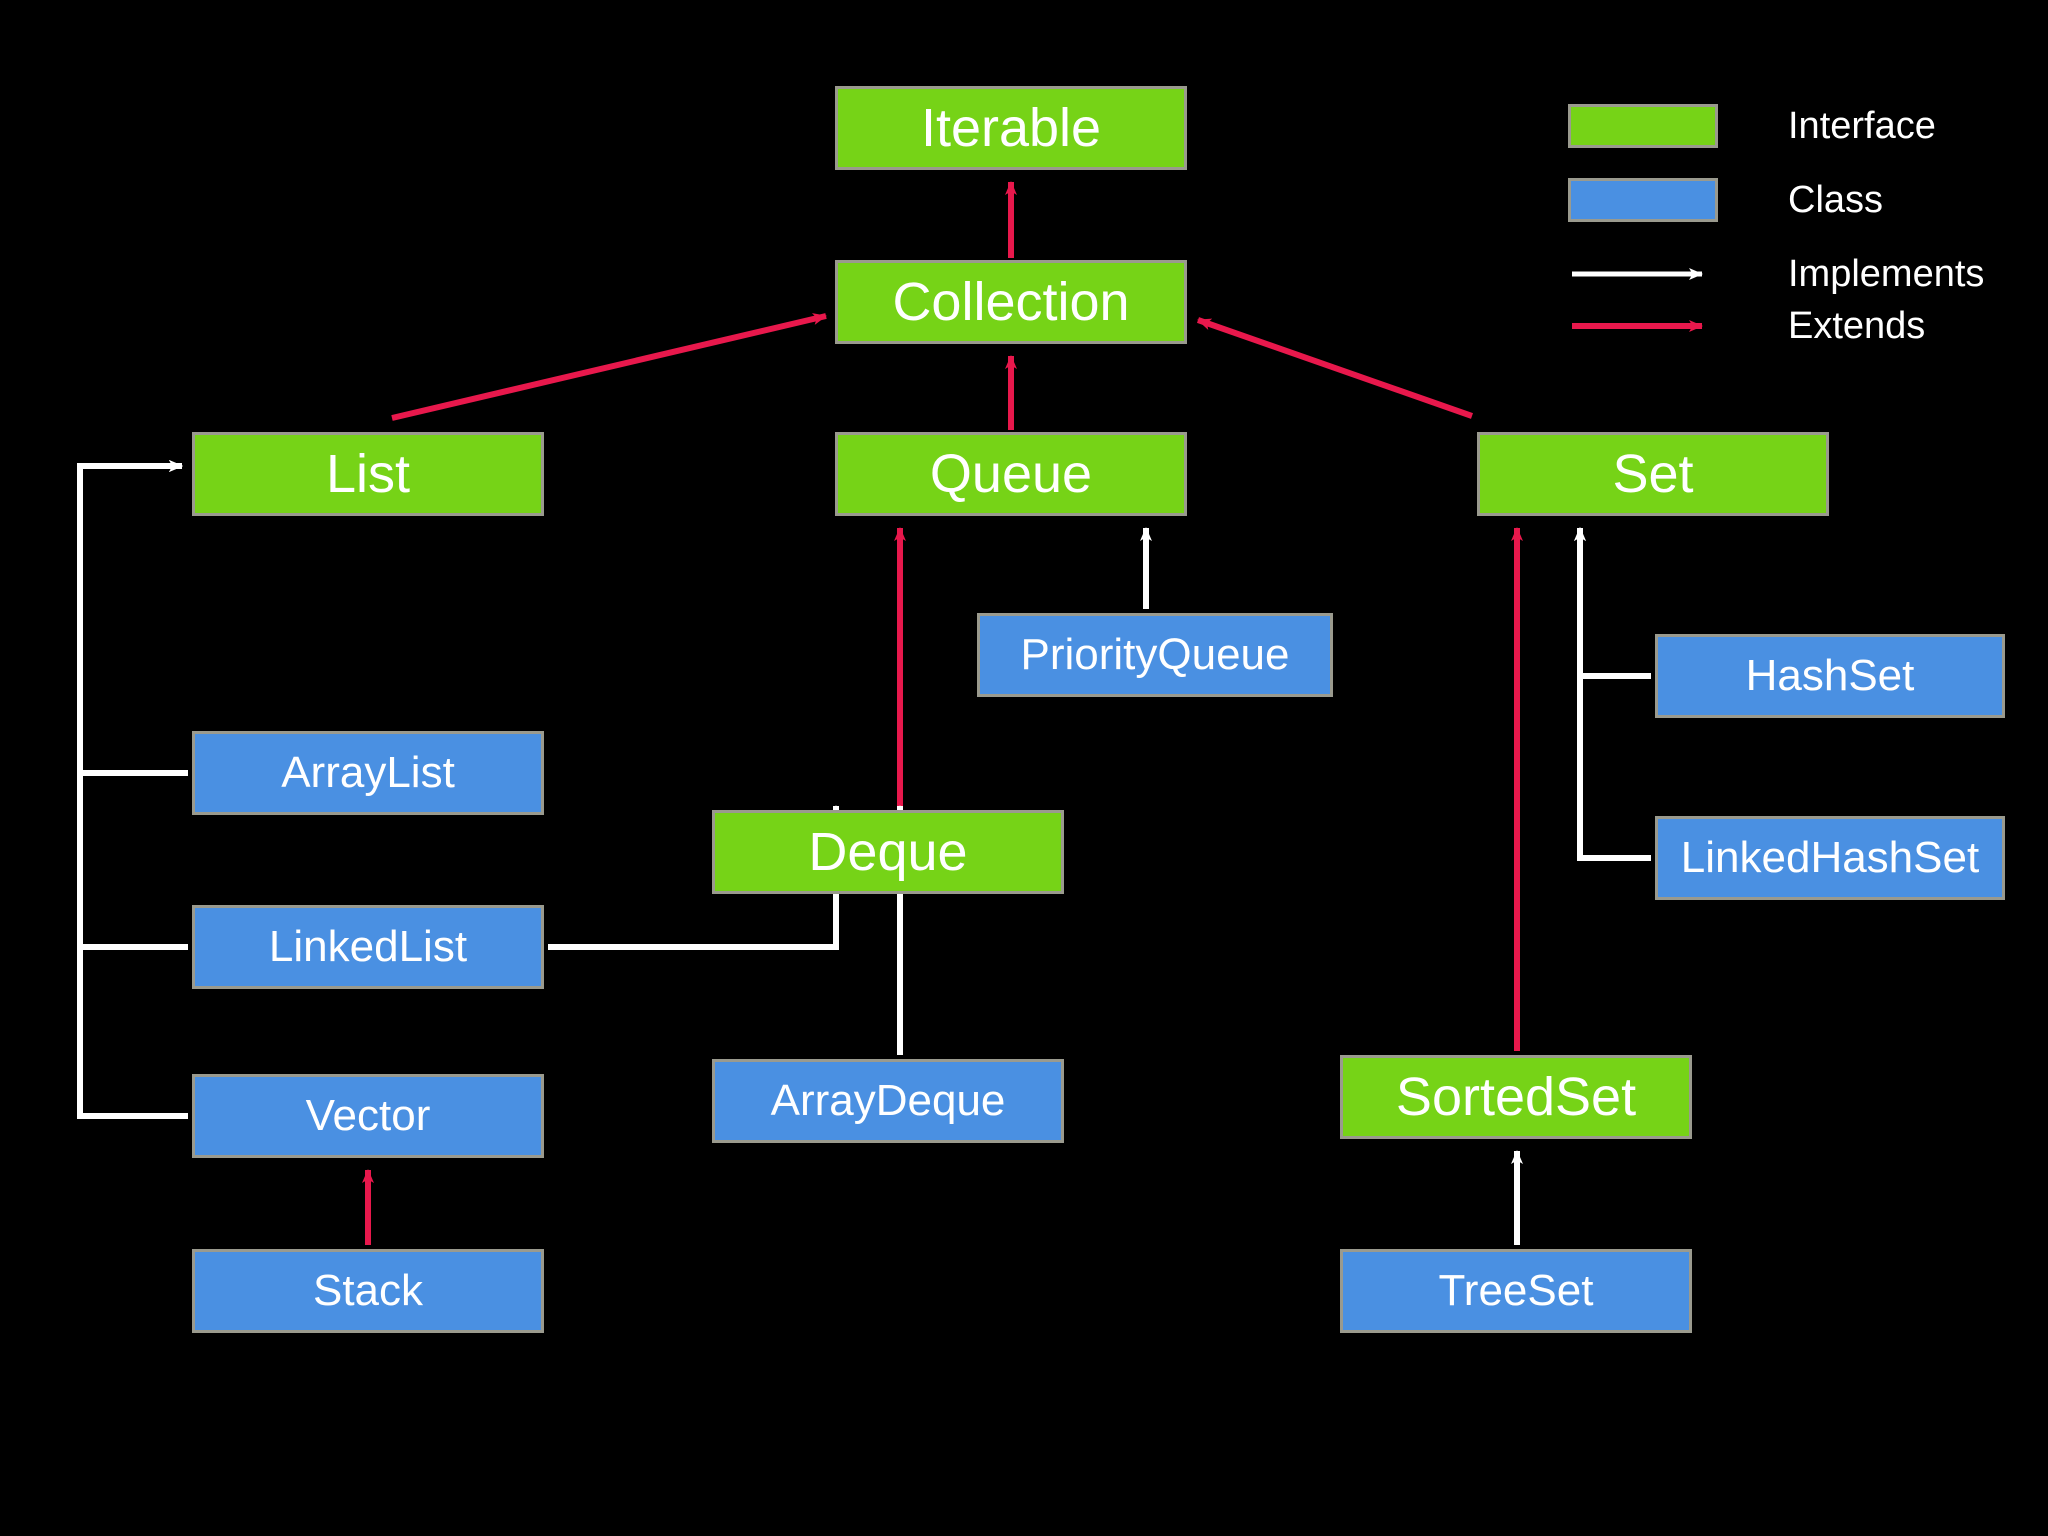  I want to click on legend-label-interface: Interface, so click(1862, 126).